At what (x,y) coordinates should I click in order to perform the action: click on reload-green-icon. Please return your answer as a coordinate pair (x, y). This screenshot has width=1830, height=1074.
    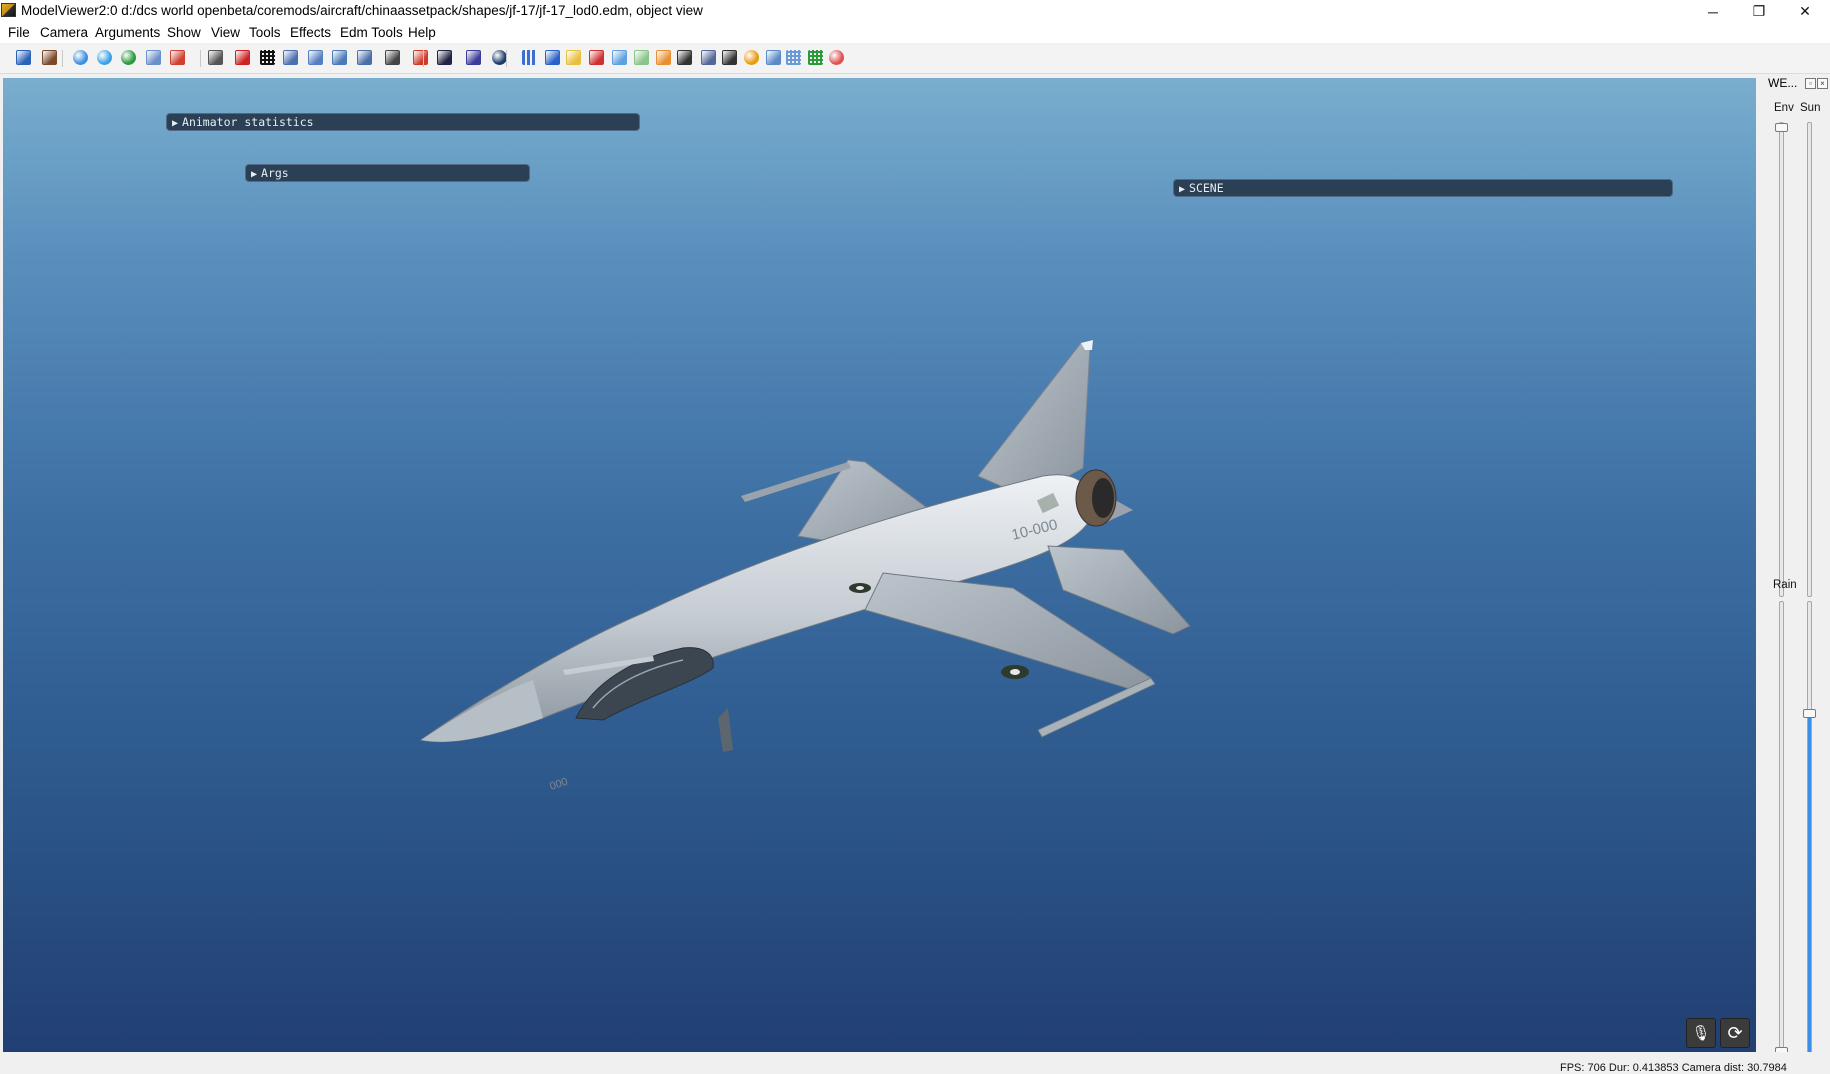
    Looking at the image, I should click on (128, 57).